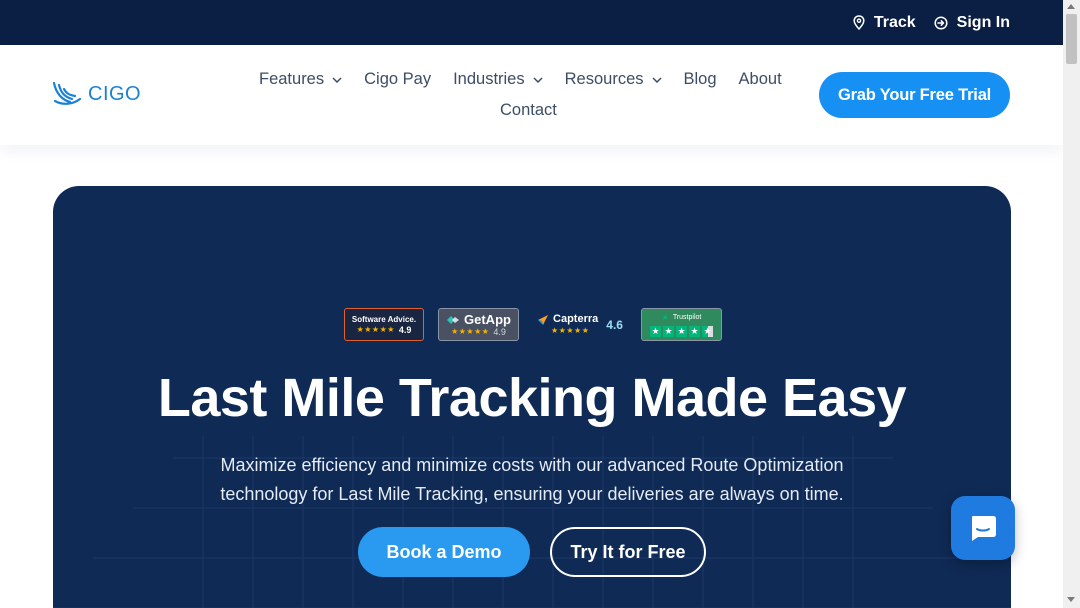 This screenshot has width=1080, height=608. I want to click on getapp-badge: GetApp ★★★★★ 4.9, so click(478, 324).